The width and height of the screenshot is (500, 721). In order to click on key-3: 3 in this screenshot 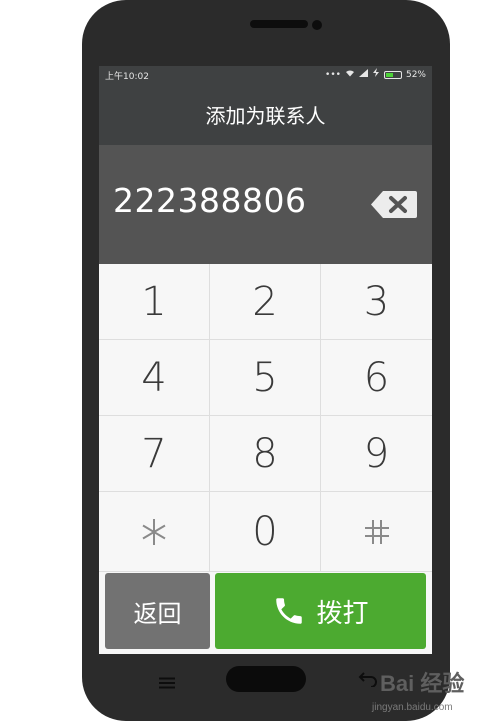, I will do `click(376, 302)`.